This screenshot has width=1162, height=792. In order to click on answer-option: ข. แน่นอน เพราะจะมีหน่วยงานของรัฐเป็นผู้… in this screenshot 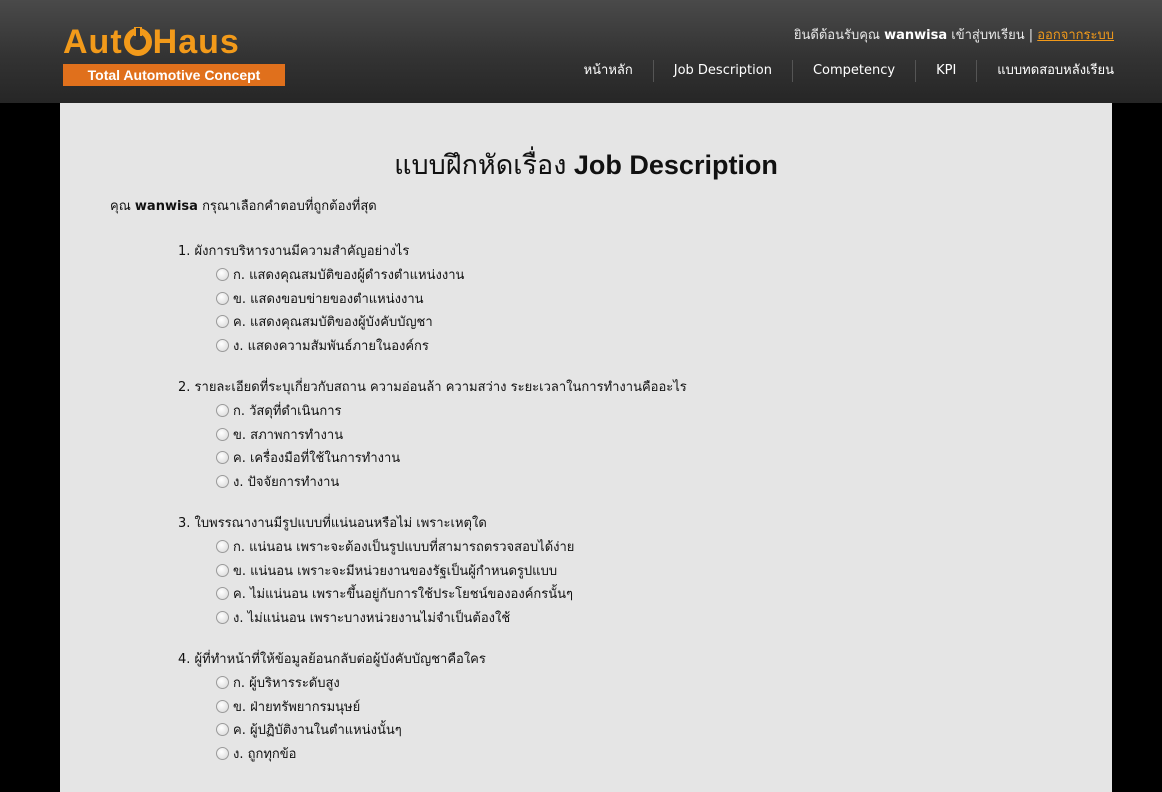, I will do `click(451, 571)`.